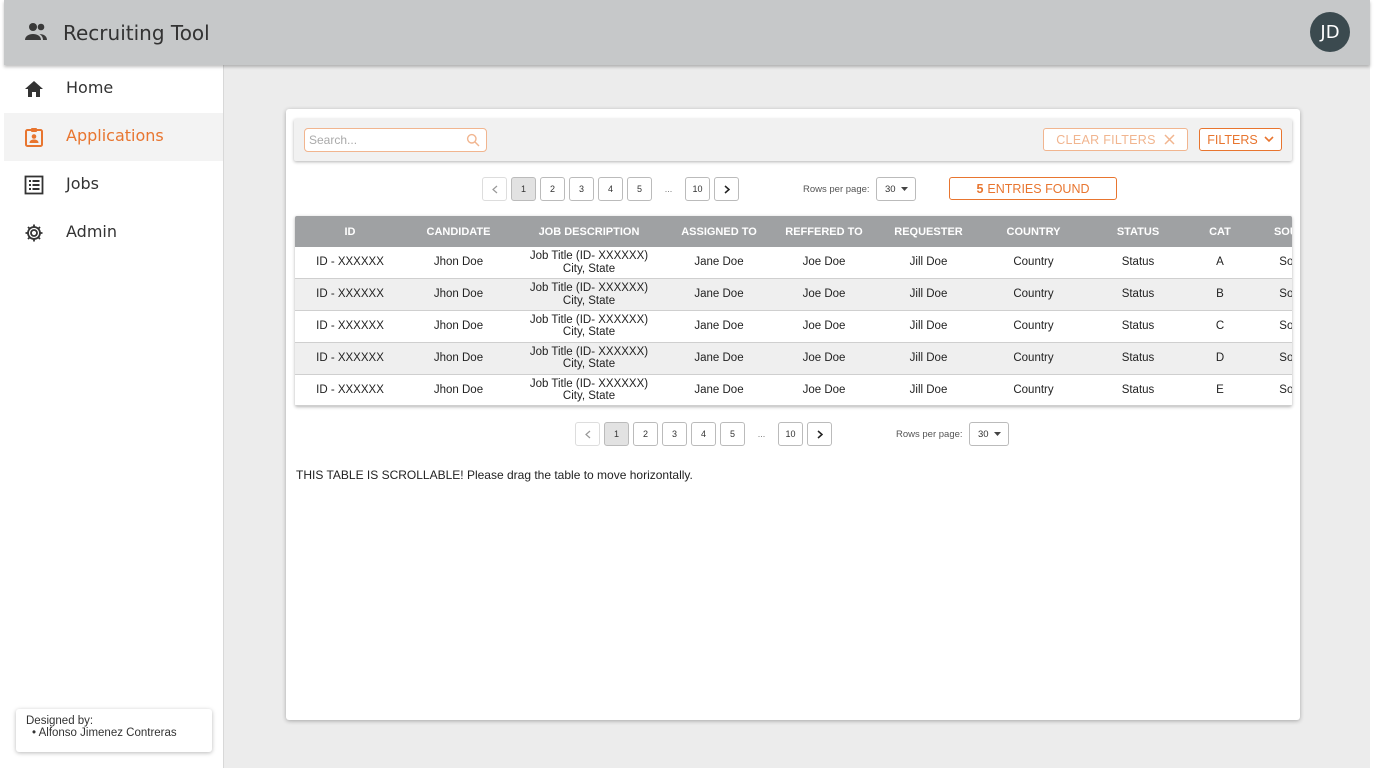 This screenshot has width=1374, height=768. I want to click on avatar: JD, so click(1330, 32).